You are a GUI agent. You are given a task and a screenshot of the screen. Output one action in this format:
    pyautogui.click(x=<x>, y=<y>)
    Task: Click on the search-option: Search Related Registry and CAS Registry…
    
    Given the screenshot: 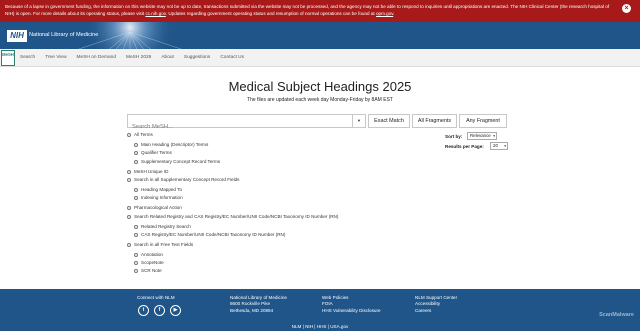 What is the action you would take?
    pyautogui.click(x=232, y=217)
    